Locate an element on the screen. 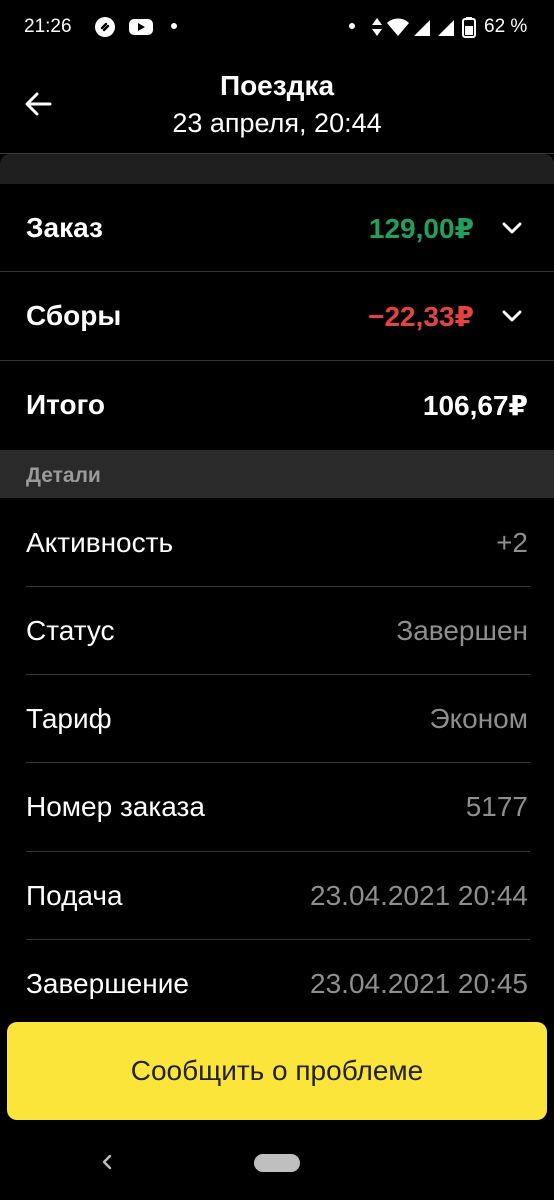 The image size is (554, 1200). fees-value: −22,33₽ is located at coordinates (421, 316).